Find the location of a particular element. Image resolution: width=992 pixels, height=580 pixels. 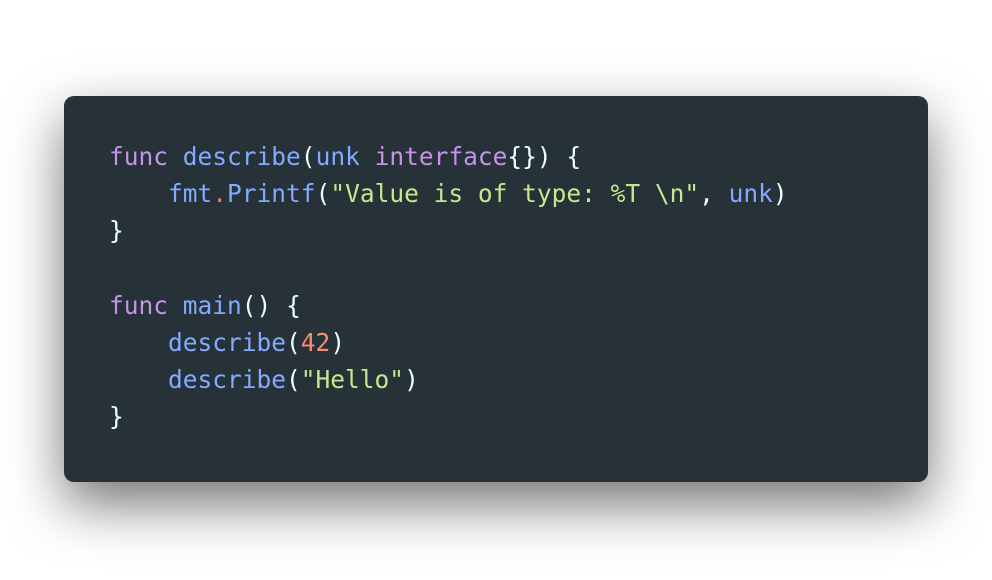

code-line: describe("Hello") is located at coordinates (518, 379).